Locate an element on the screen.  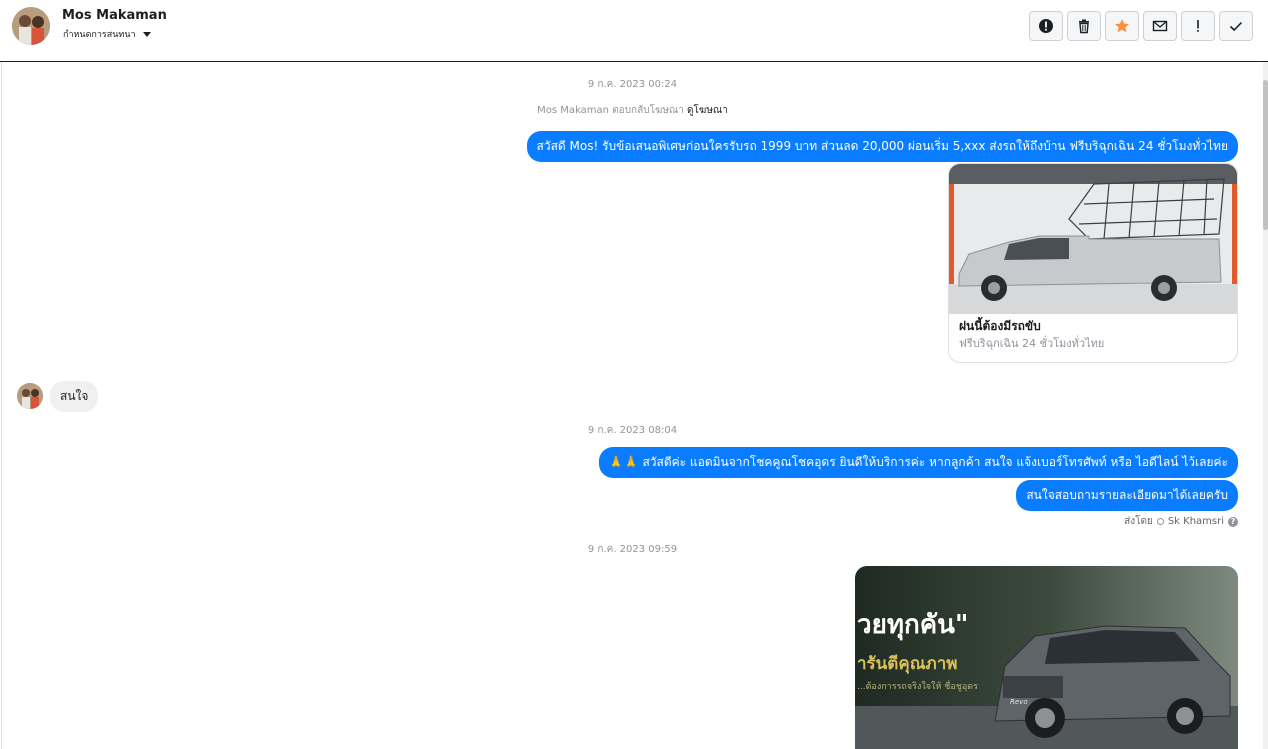
timestamp: 9 ก.ค. 2023 09:59 is located at coordinates (632, 549).